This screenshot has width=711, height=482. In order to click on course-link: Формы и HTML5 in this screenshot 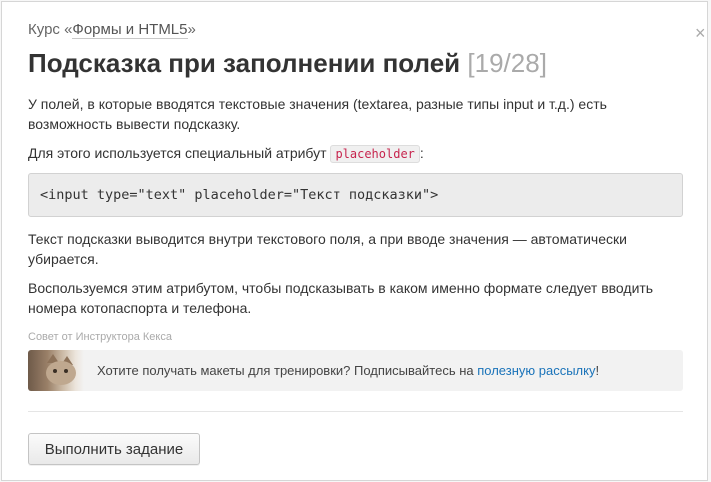, I will do `click(130, 30)`.